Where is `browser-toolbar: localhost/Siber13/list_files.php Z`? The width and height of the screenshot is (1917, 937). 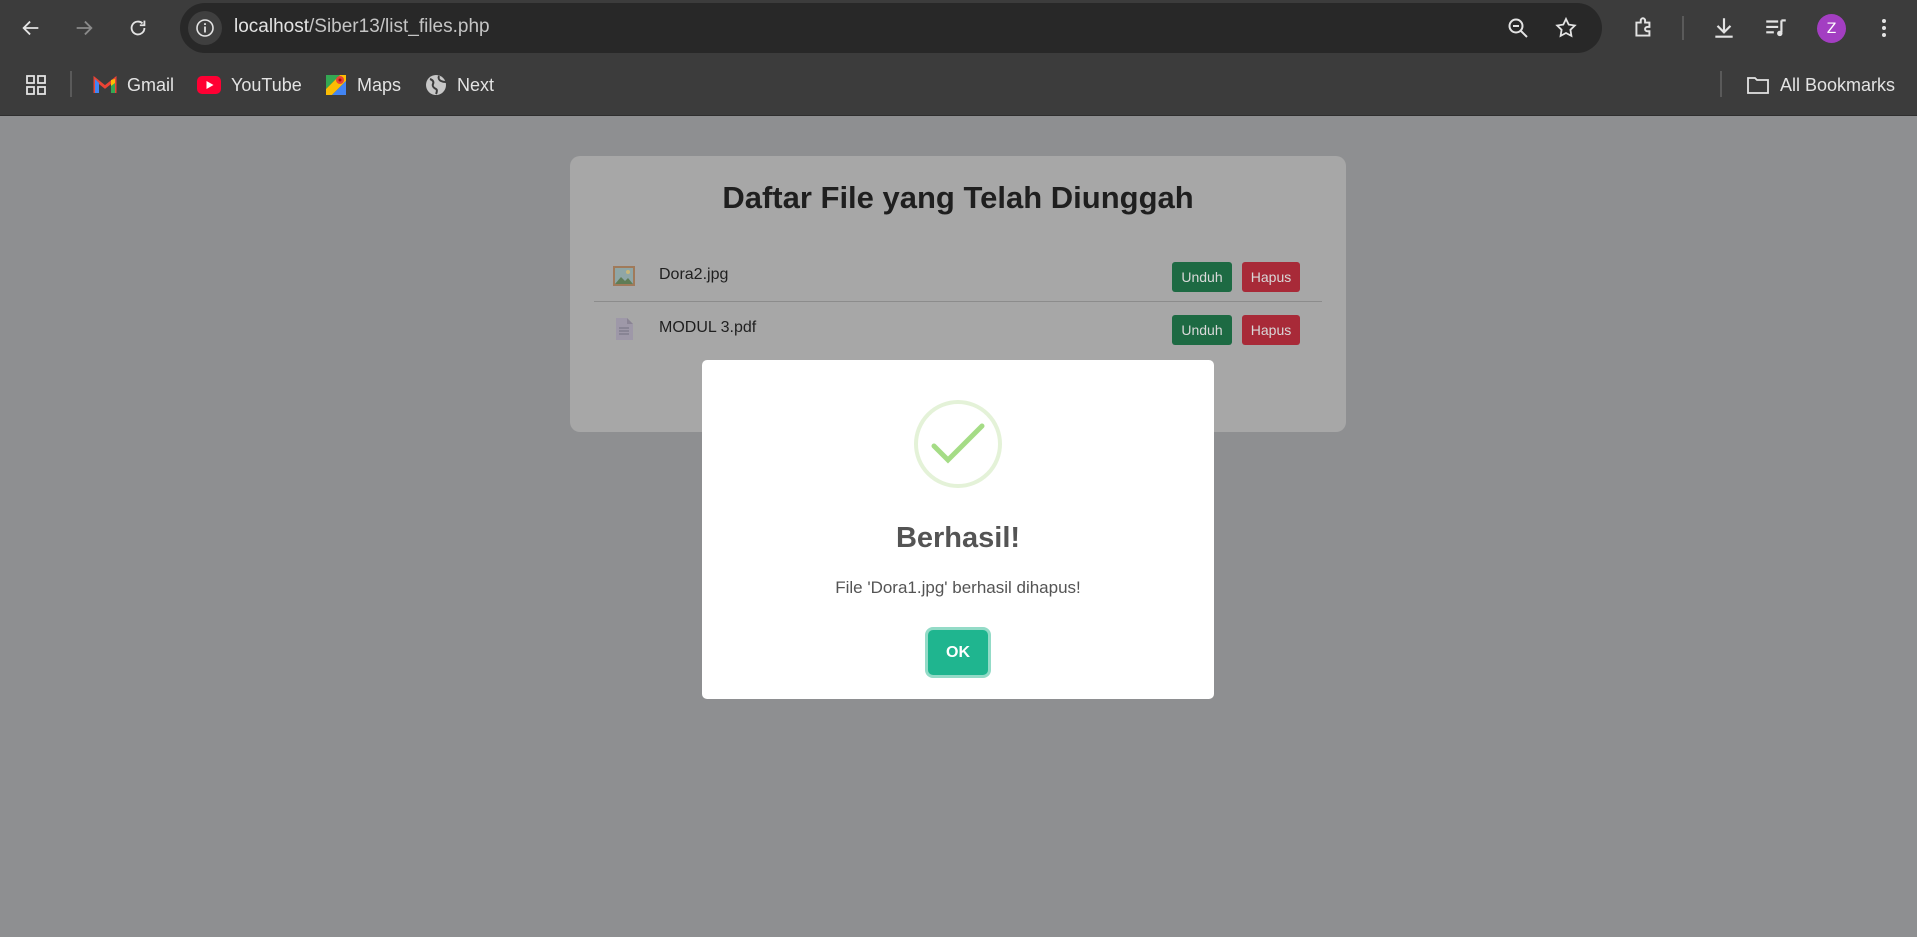 browser-toolbar: localhost/Siber13/list_files.php Z is located at coordinates (958, 28).